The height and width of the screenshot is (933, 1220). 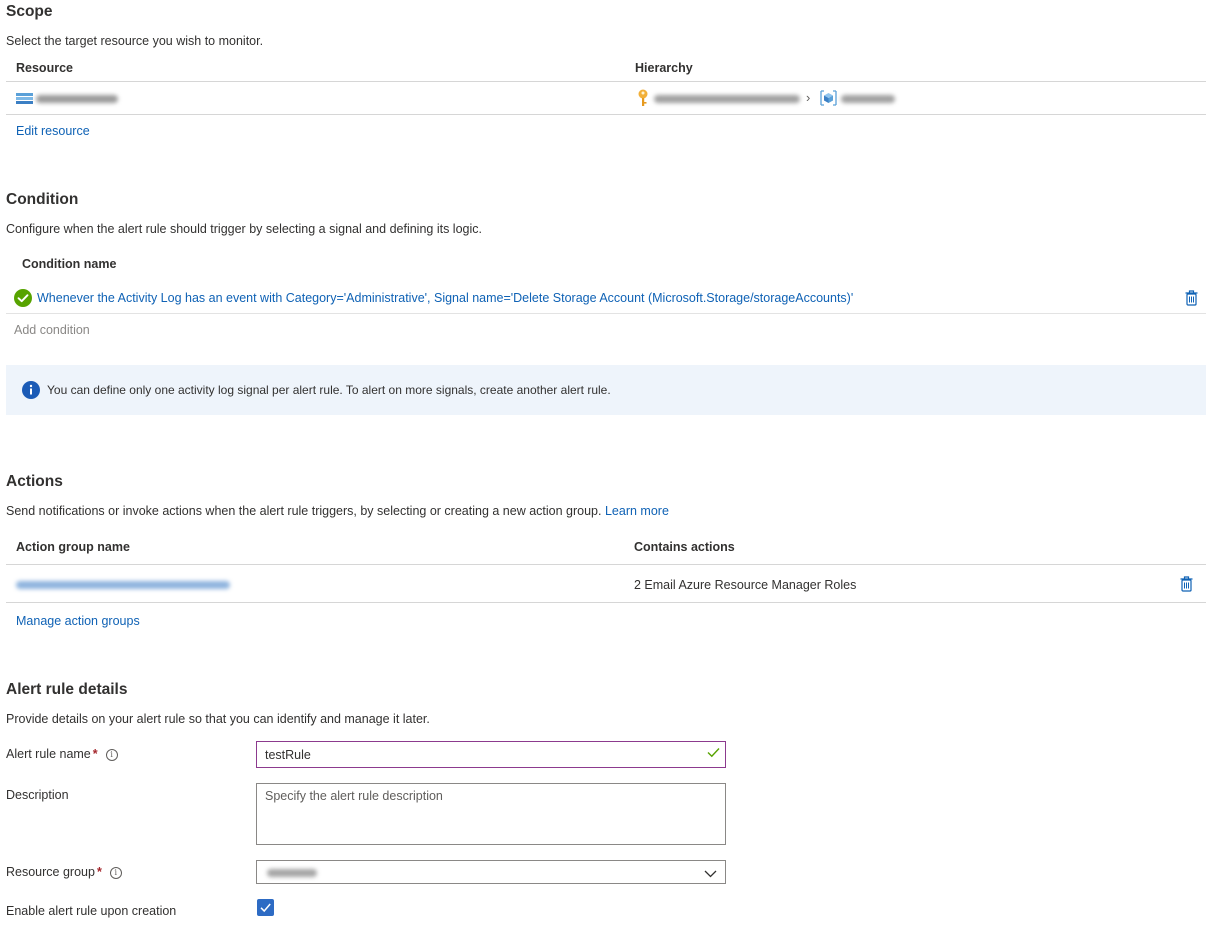 I want to click on delete-action-group-trash-icon, so click(x=1186, y=585).